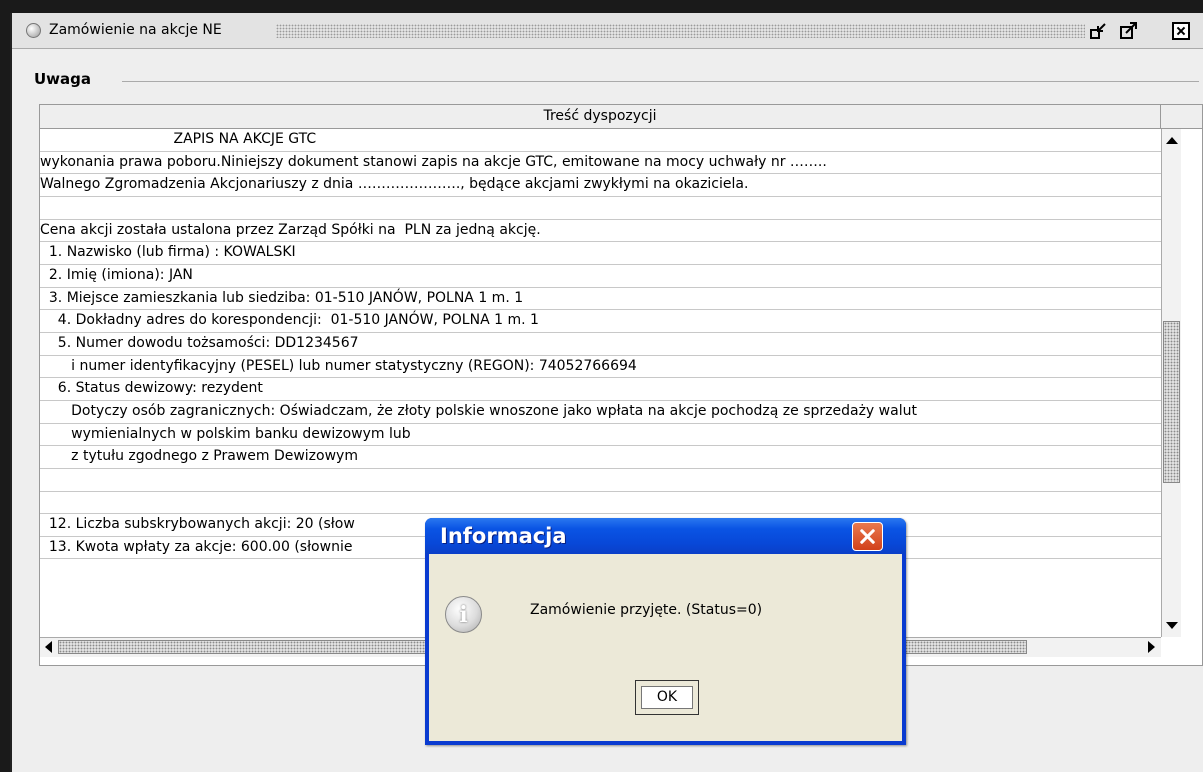 This screenshot has width=1203, height=772. What do you see at coordinates (463, 614) in the screenshot?
I see `info-icon: i` at bounding box center [463, 614].